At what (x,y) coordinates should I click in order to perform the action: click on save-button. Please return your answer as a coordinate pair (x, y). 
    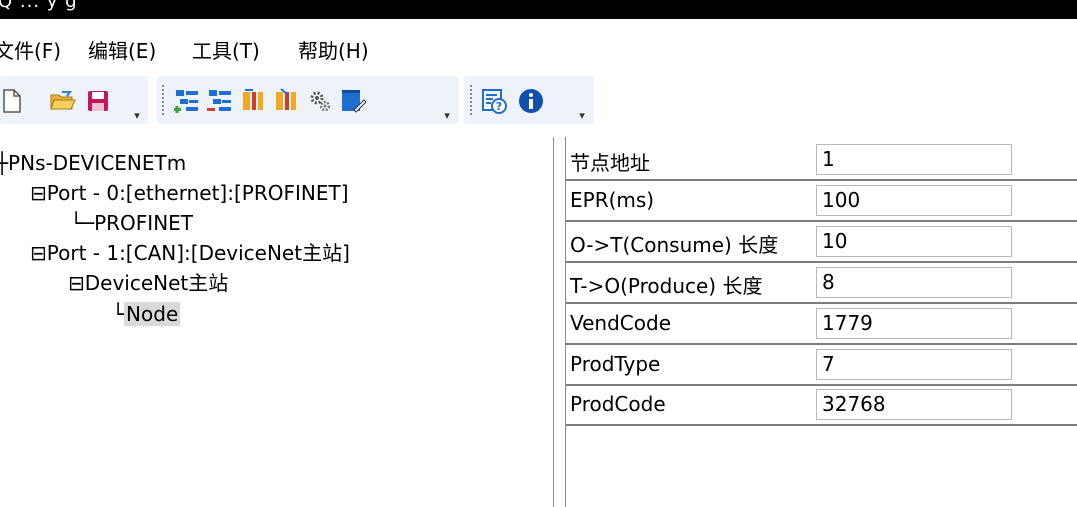
    Looking at the image, I should click on (98, 101).